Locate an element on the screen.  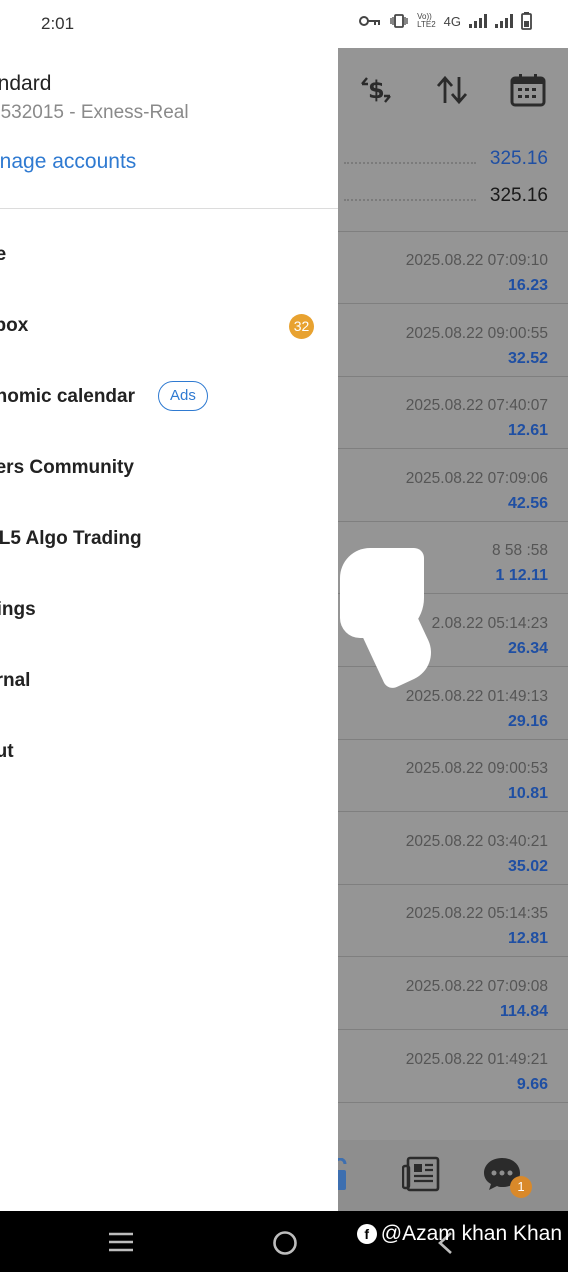
status-bar: 2:01 Vo)) LTE2 4G is located at coordinates (284, 24).